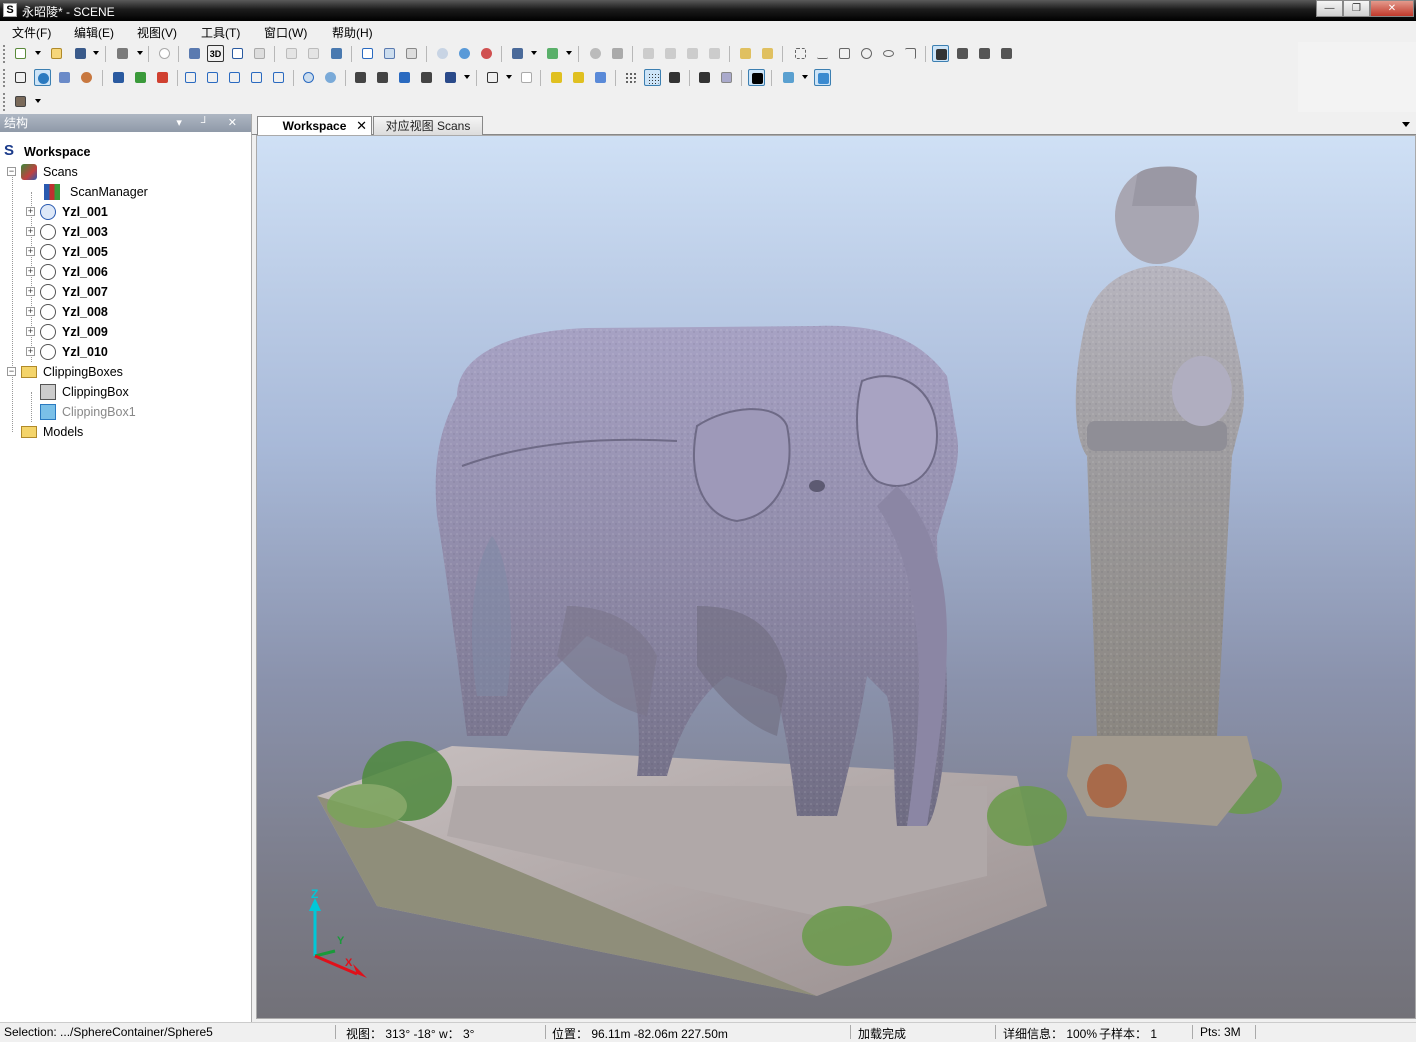 The image size is (1416, 1042). What do you see at coordinates (382, 77) in the screenshot?
I see `scan-tool-2-icon` at bounding box center [382, 77].